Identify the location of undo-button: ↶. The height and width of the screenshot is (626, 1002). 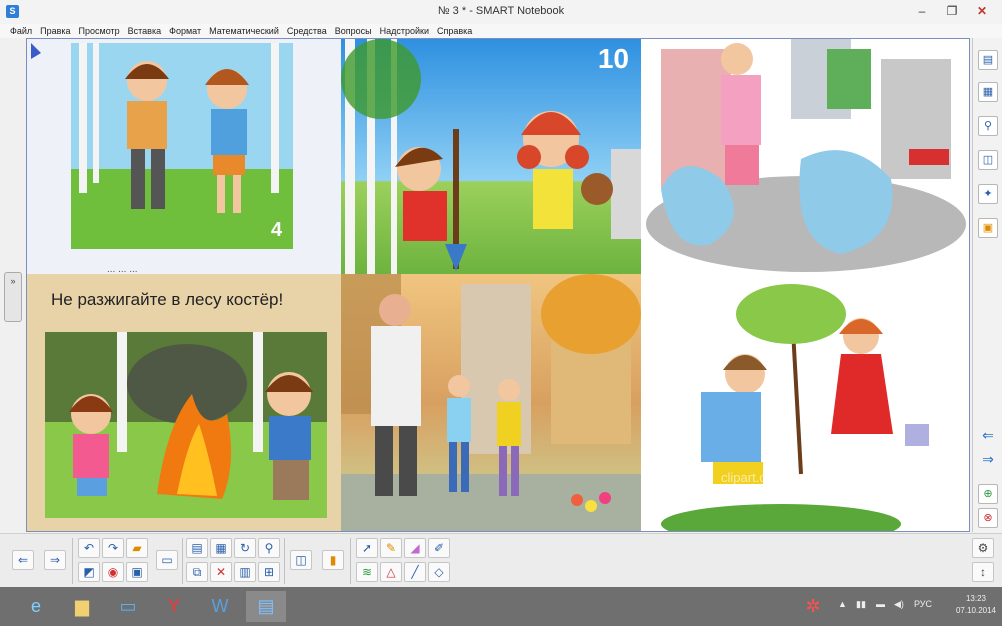
(89, 548).